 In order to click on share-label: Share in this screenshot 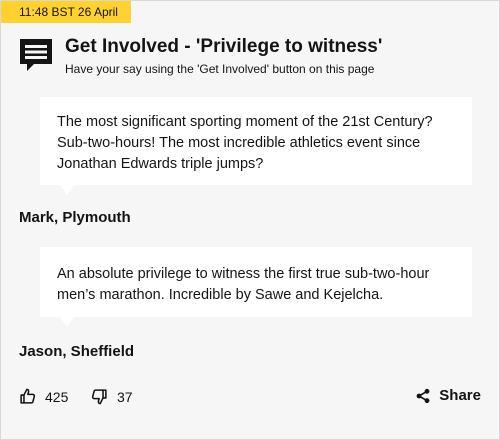, I will do `click(460, 395)`.